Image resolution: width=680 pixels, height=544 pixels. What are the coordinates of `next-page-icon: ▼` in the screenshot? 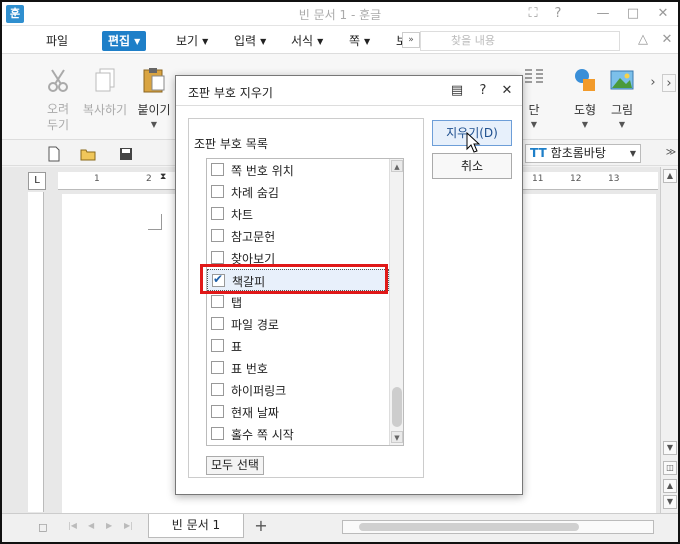 It's located at (670, 502).